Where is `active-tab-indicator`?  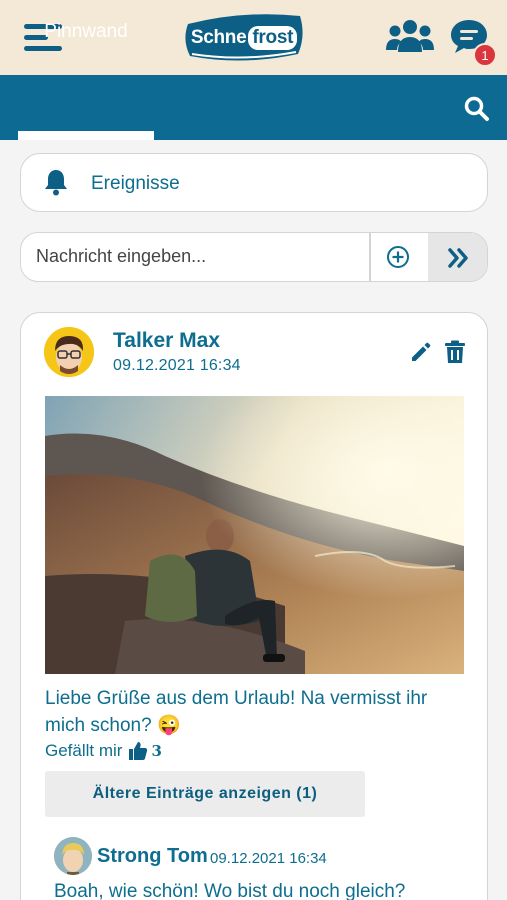
active-tab-indicator is located at coordinates (86, 135).